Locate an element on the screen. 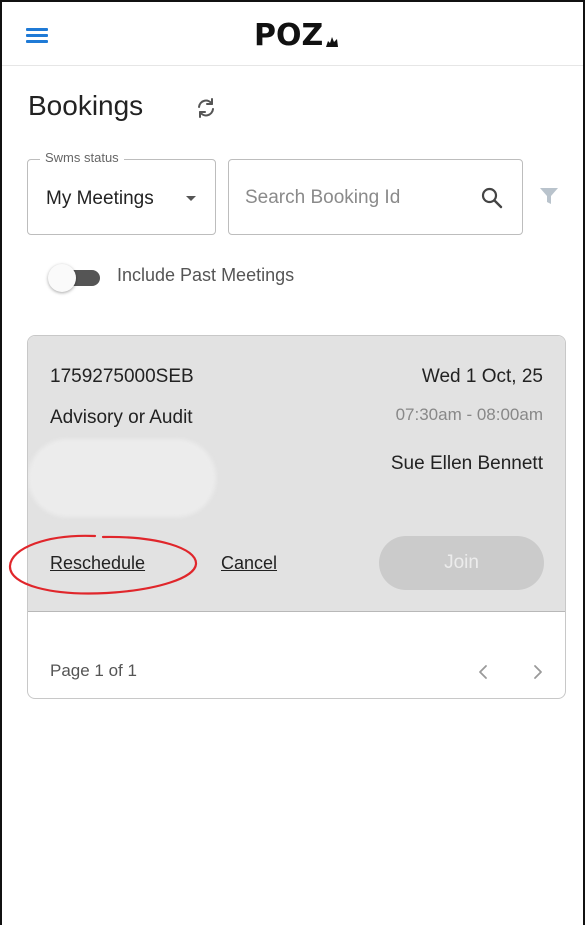  caret-down-icon is located at coordinates (191, 198).